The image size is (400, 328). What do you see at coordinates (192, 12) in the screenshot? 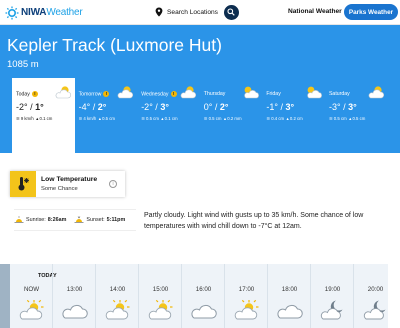
I see `search-label: Search Locations` at bounding box center [192, 12].